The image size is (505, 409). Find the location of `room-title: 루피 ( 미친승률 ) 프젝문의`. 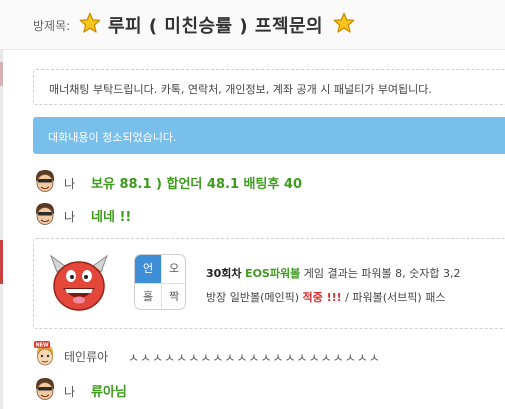

room-title: 루피 ( 미친승률 ) 프젝문의 is located at coordinates (216, 26).